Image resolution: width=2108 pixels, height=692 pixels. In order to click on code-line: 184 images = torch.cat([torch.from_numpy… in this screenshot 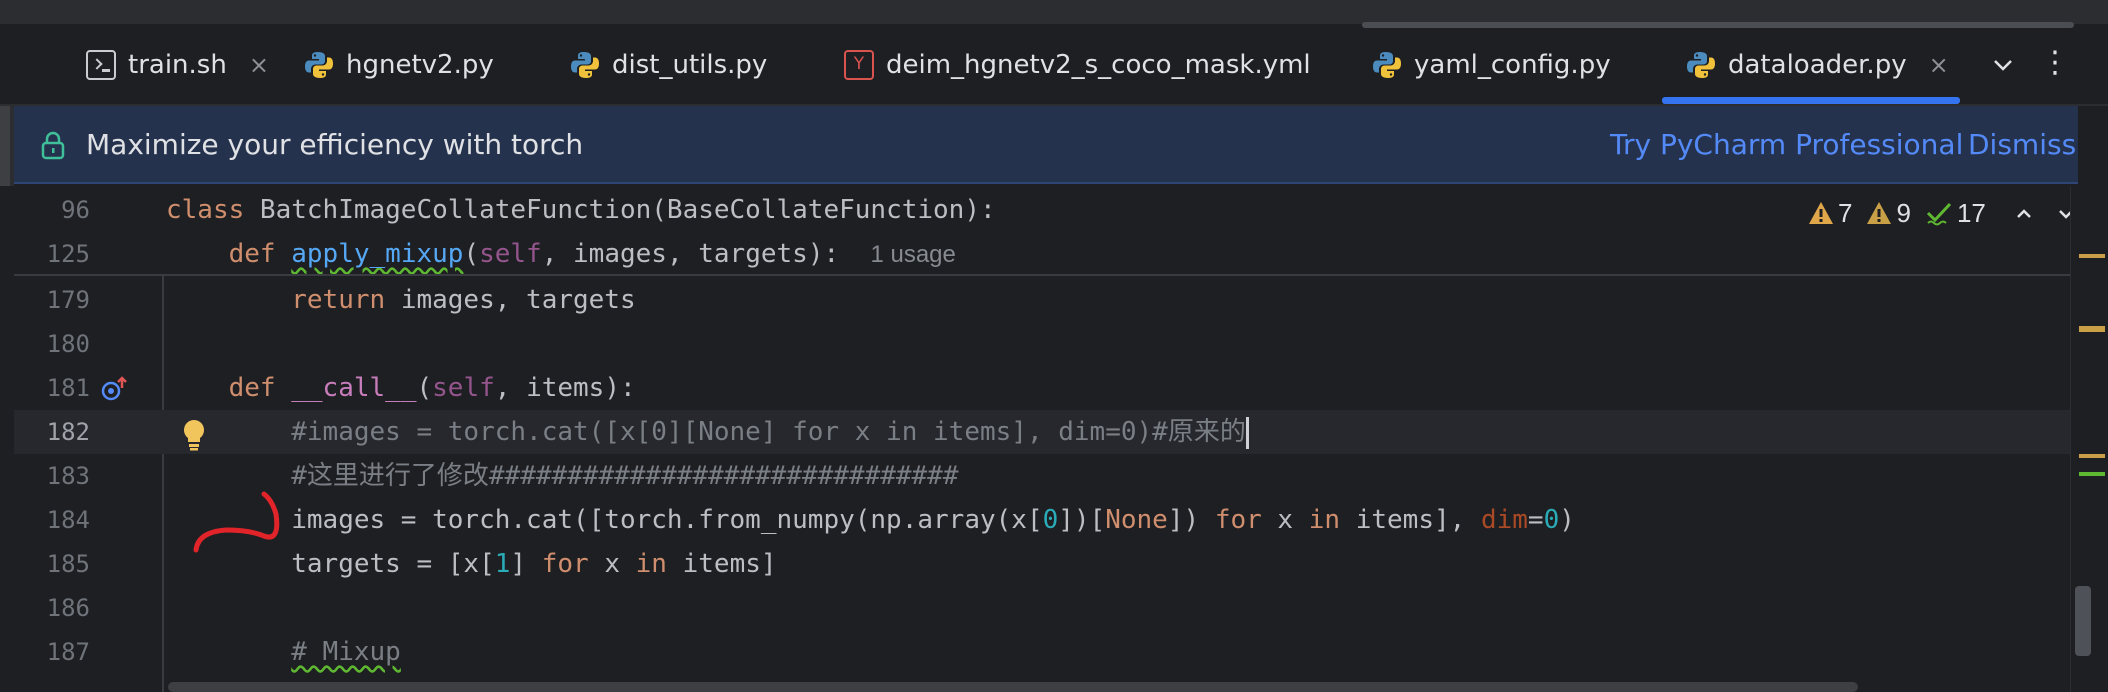, I will do `click(1042, 520)`.